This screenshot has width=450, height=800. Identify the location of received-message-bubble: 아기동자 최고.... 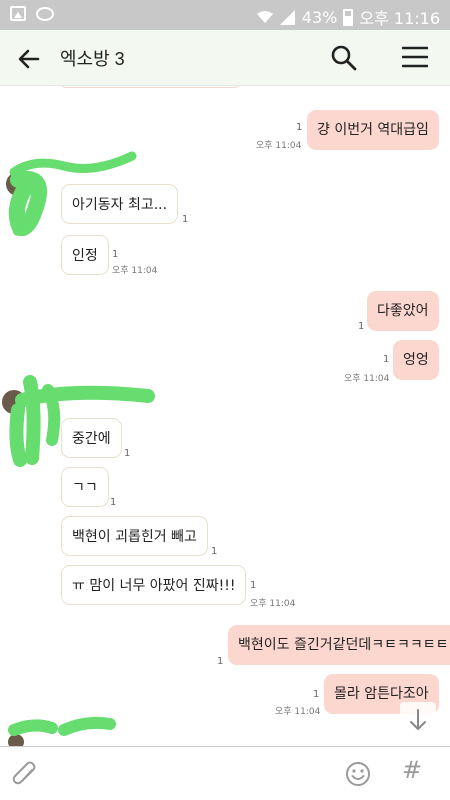
(120, 204).